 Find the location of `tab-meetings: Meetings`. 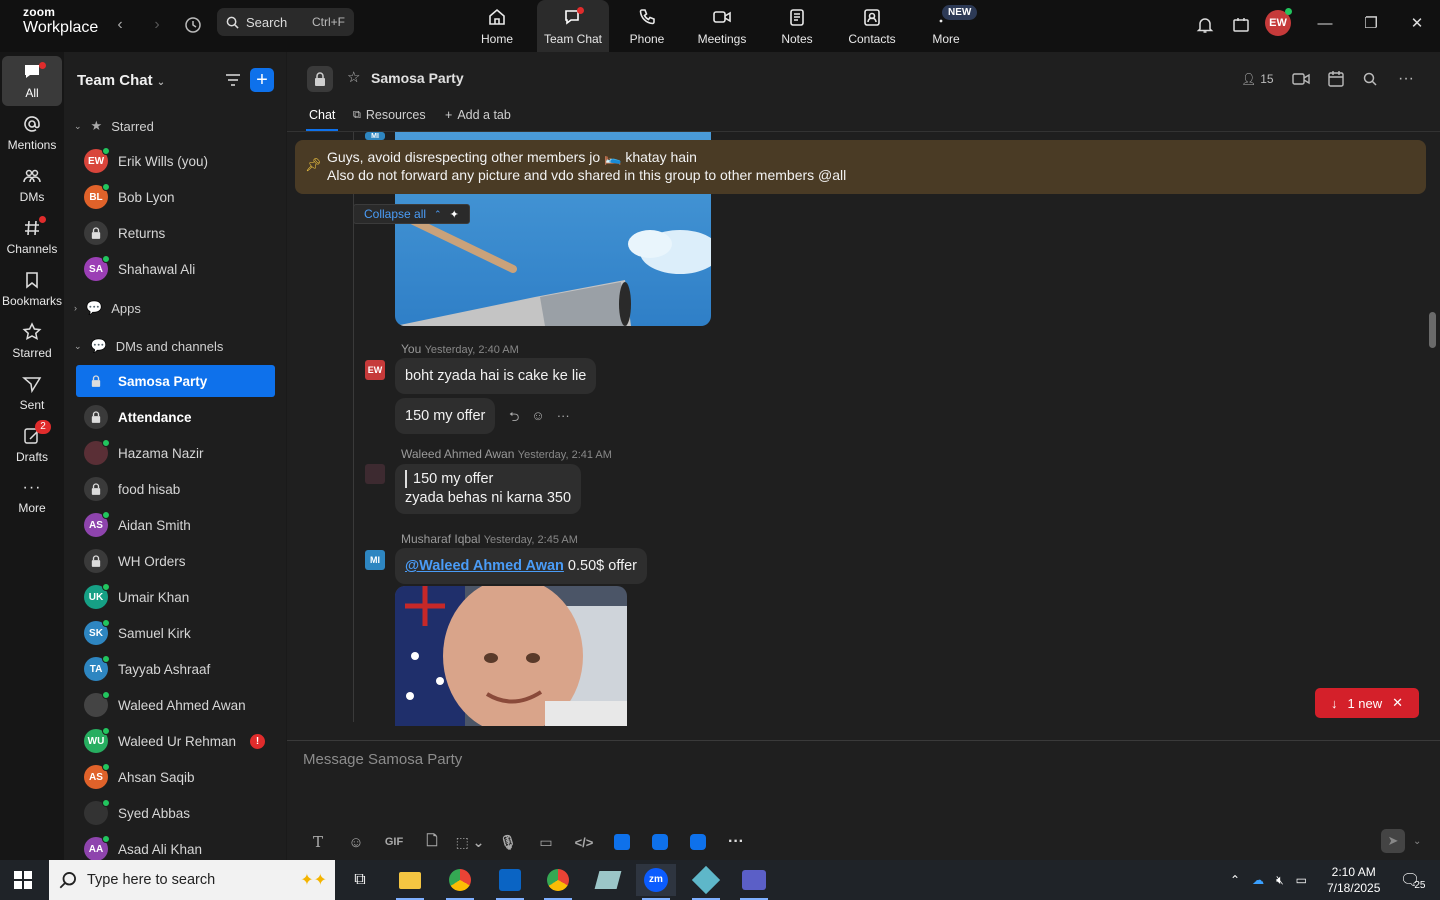

tab-meetings: Meetings is located at coordinates (722, 26).